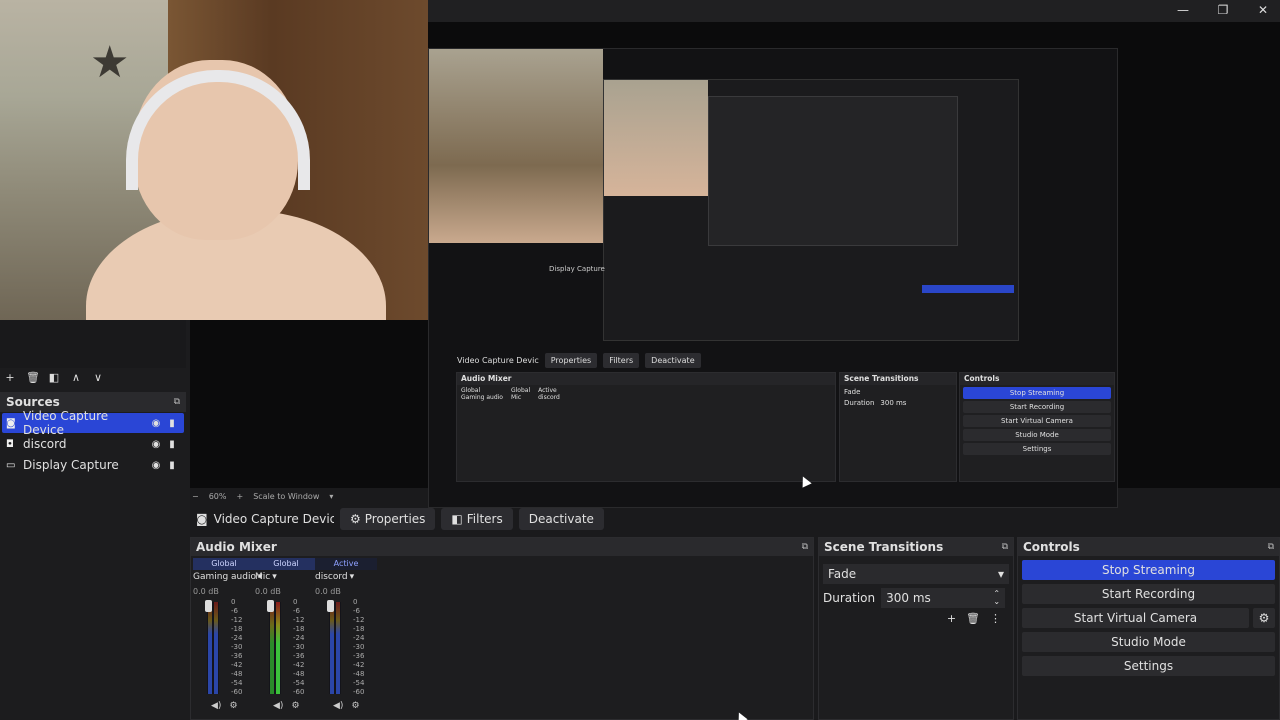  What do you see at coordinates (299, 638) in the screenshot?
I see `scale-tick: -24` at bounding box center [299, 638].